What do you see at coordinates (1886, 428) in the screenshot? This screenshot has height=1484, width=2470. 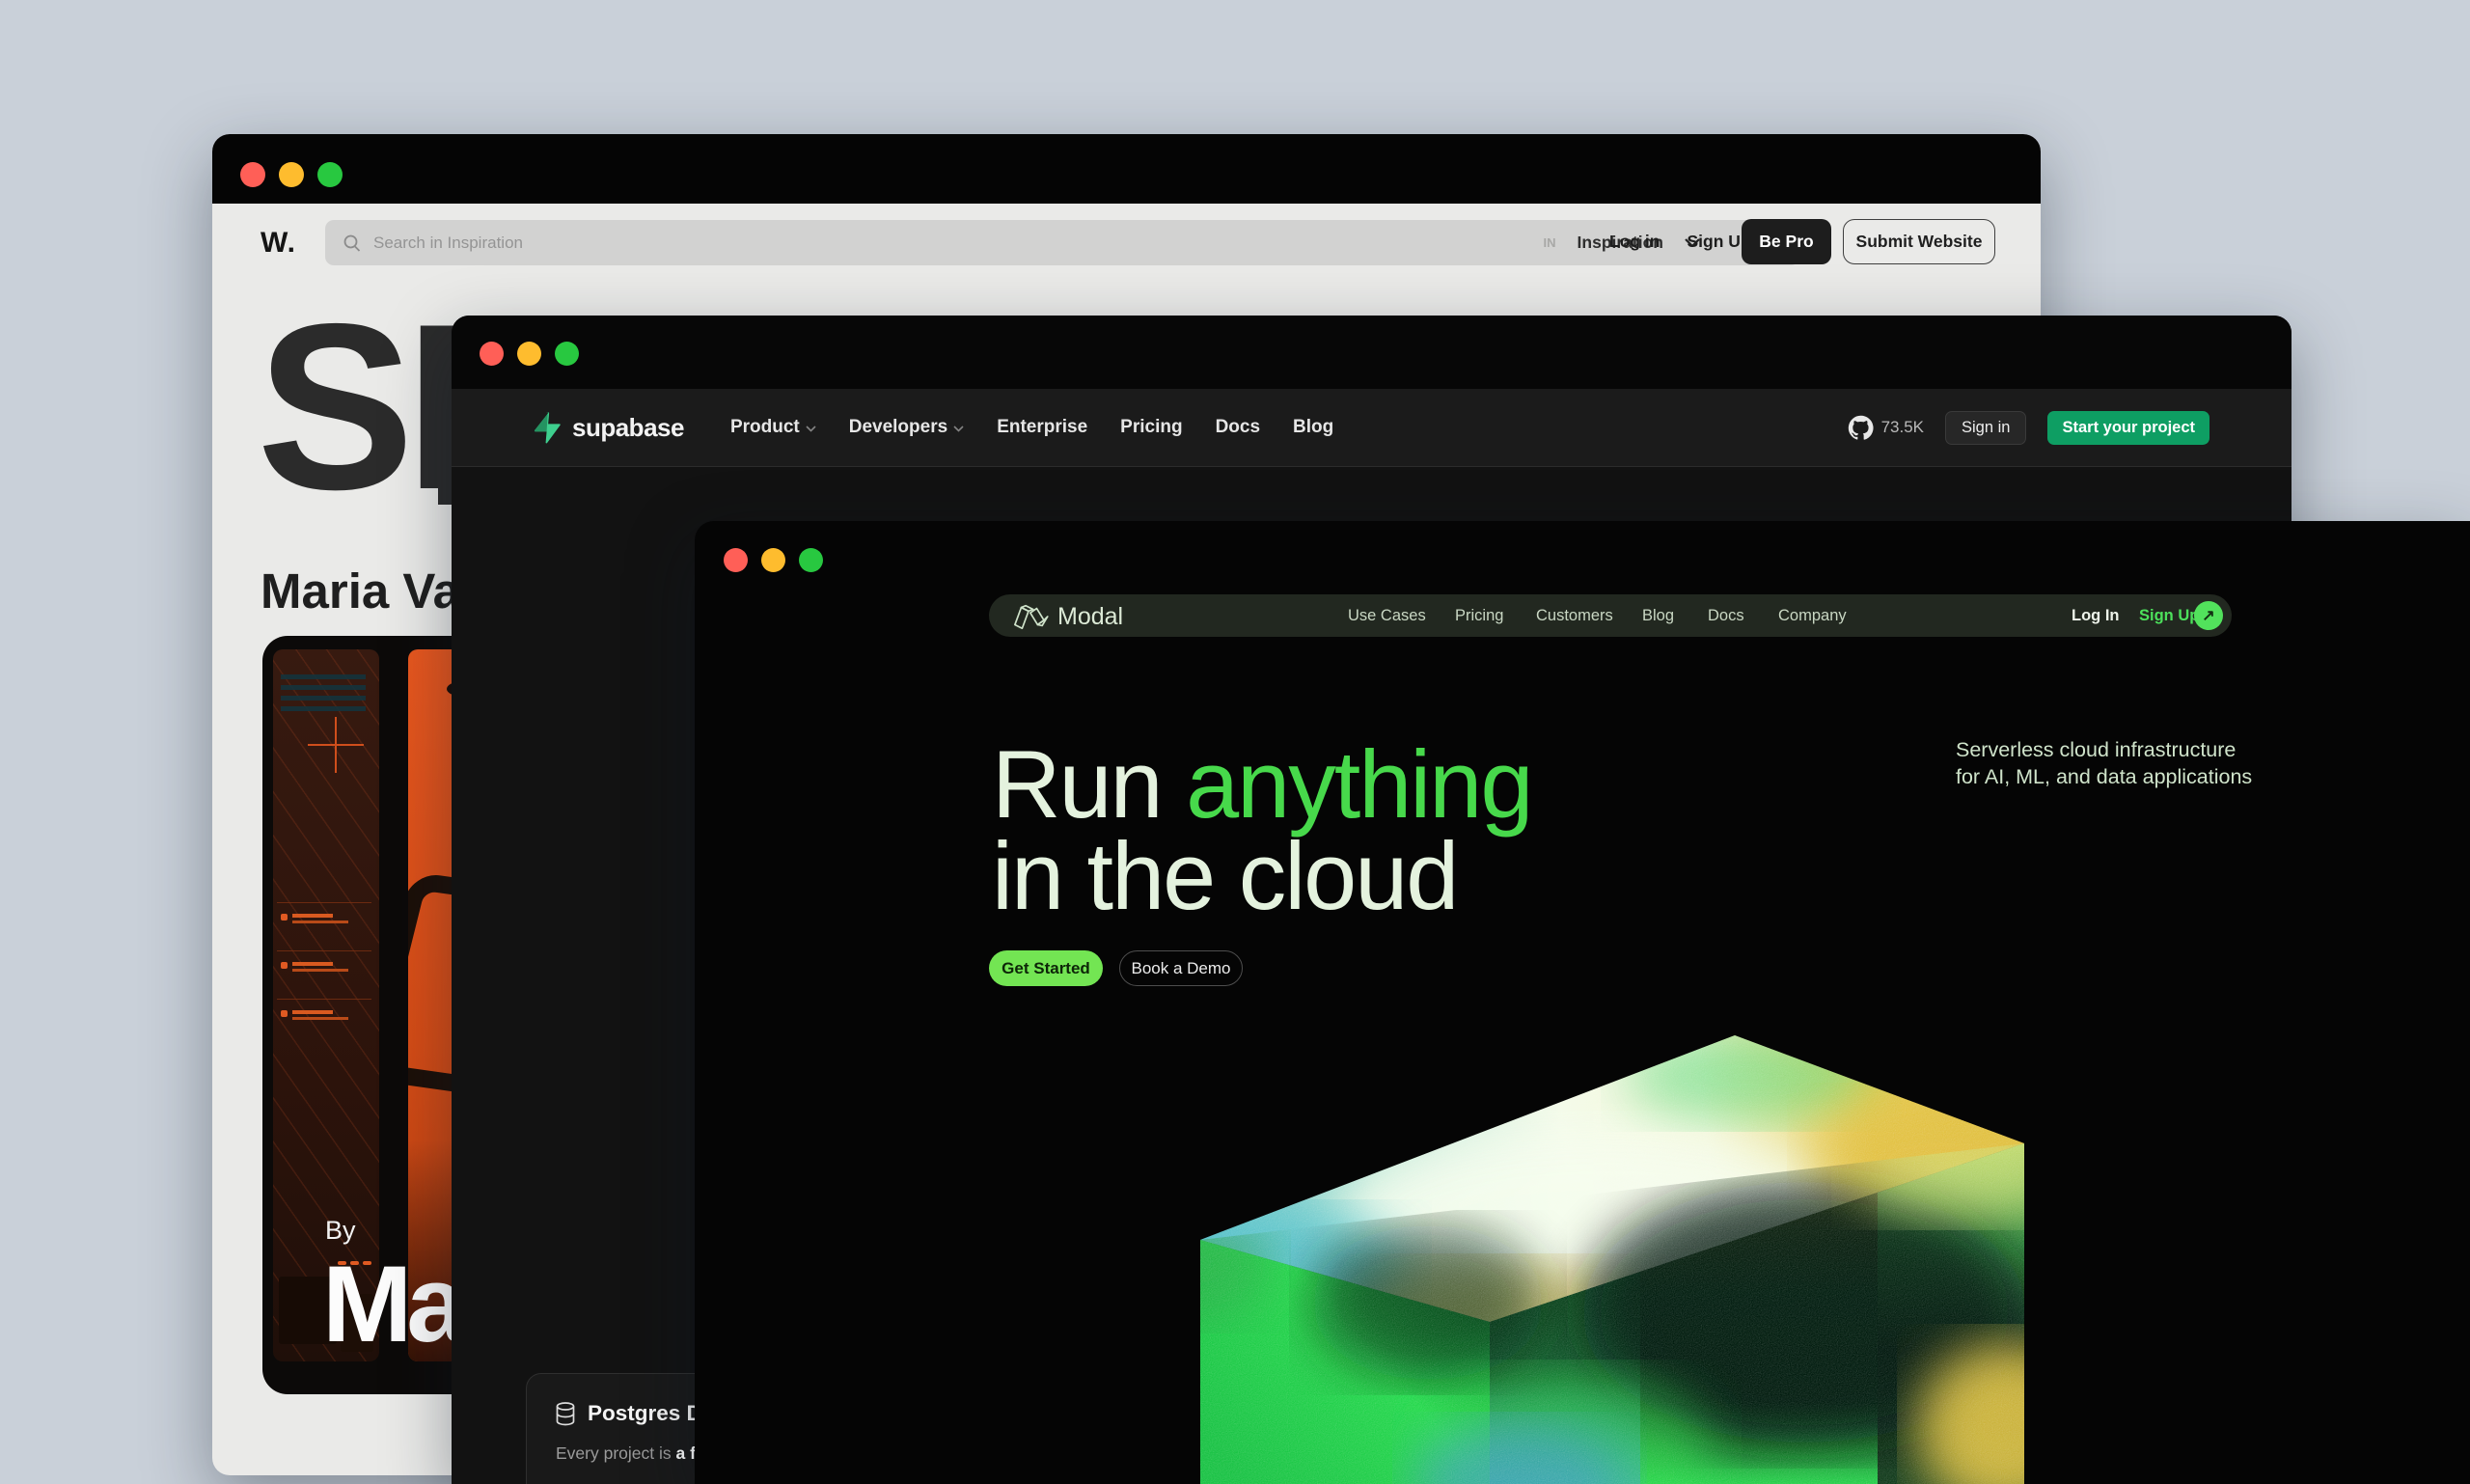 I see `github-stars: 73.5K` at bounding box center [1886, 428].